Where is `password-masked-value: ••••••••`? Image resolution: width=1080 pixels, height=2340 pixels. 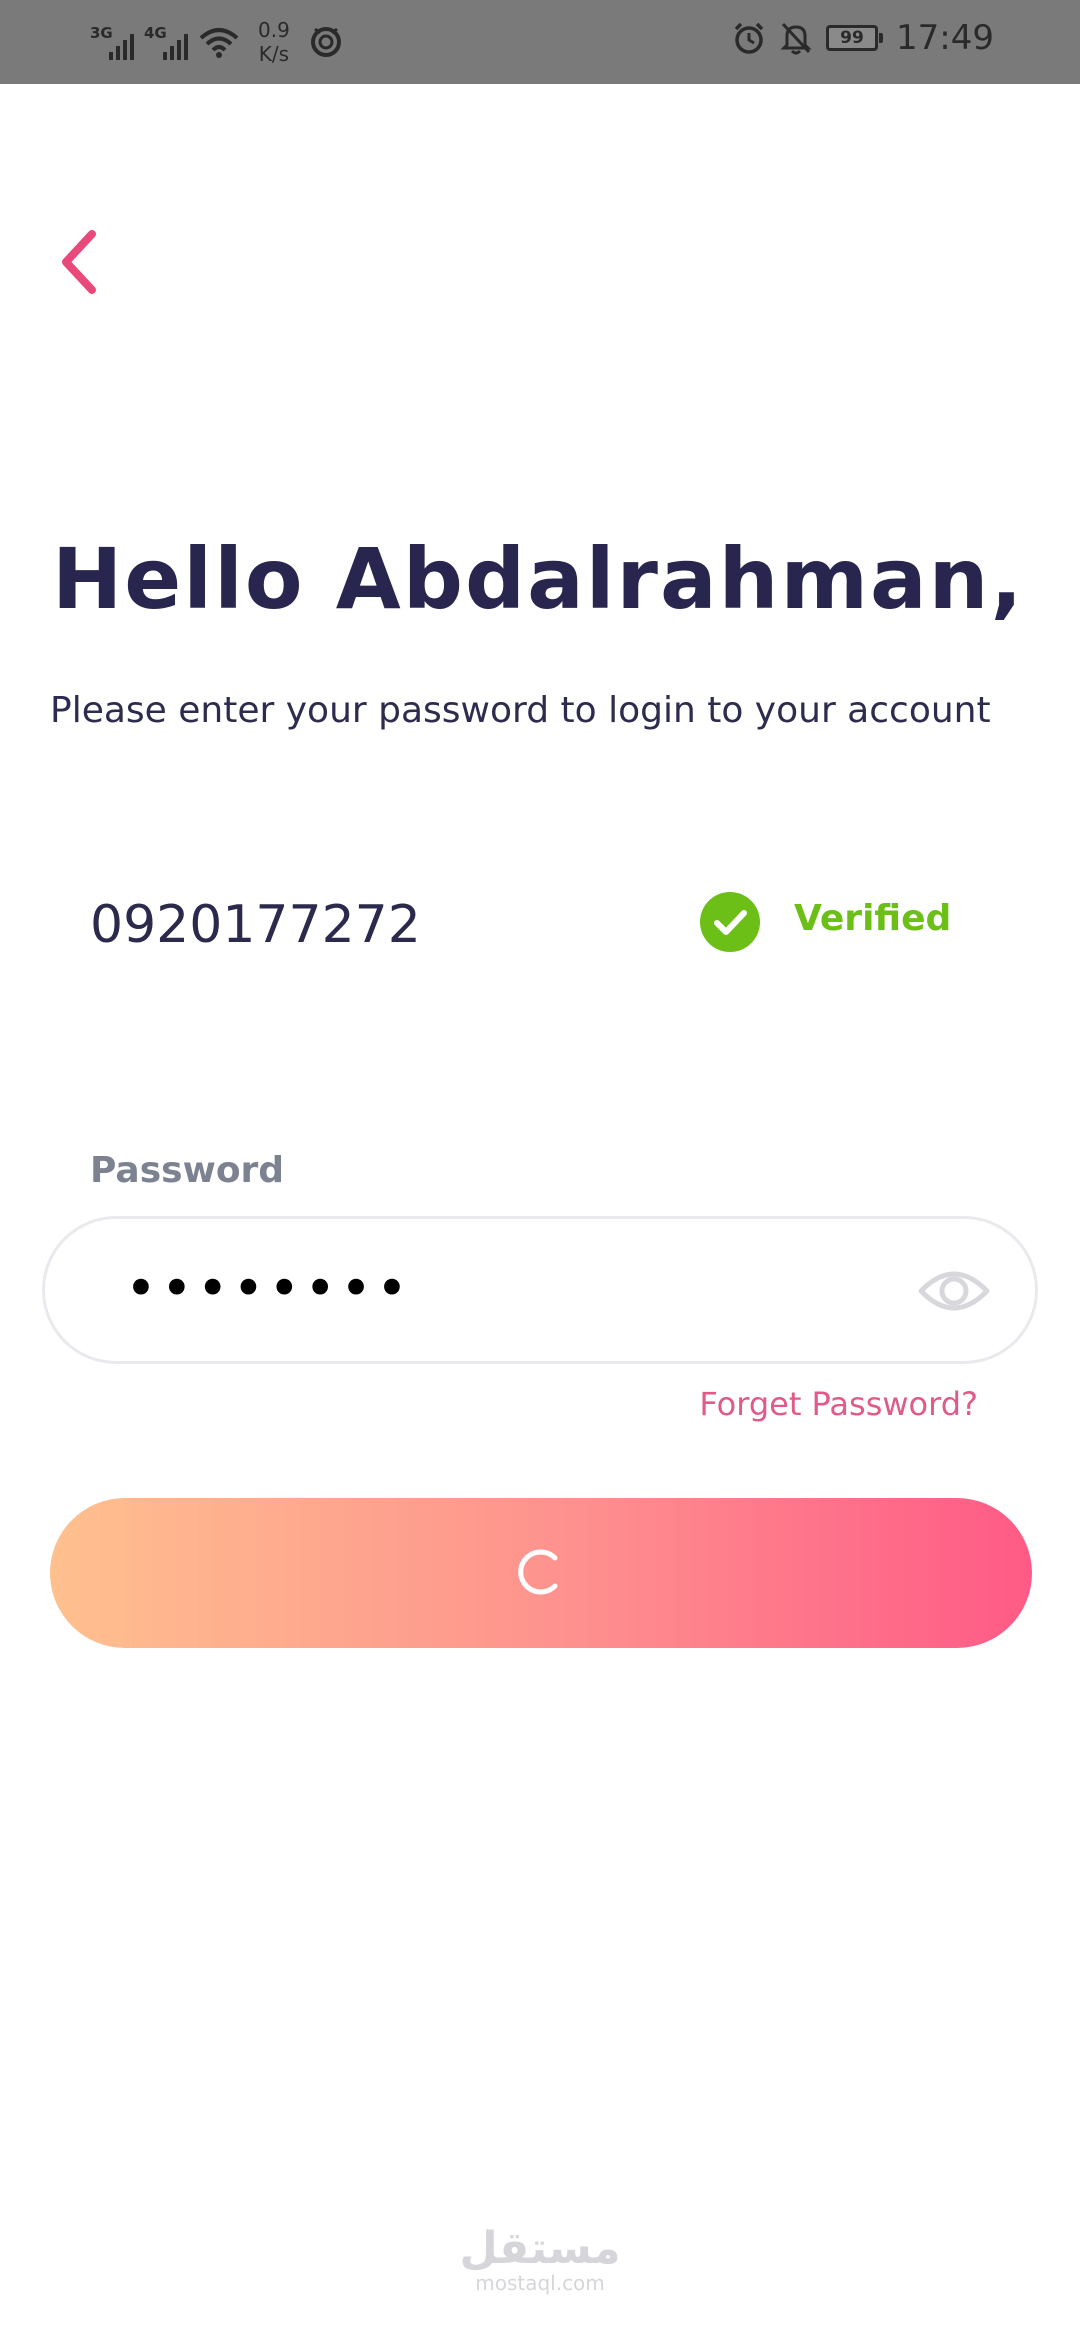 password-masked-value: •••••••• is located at coordinates (268, 1288).